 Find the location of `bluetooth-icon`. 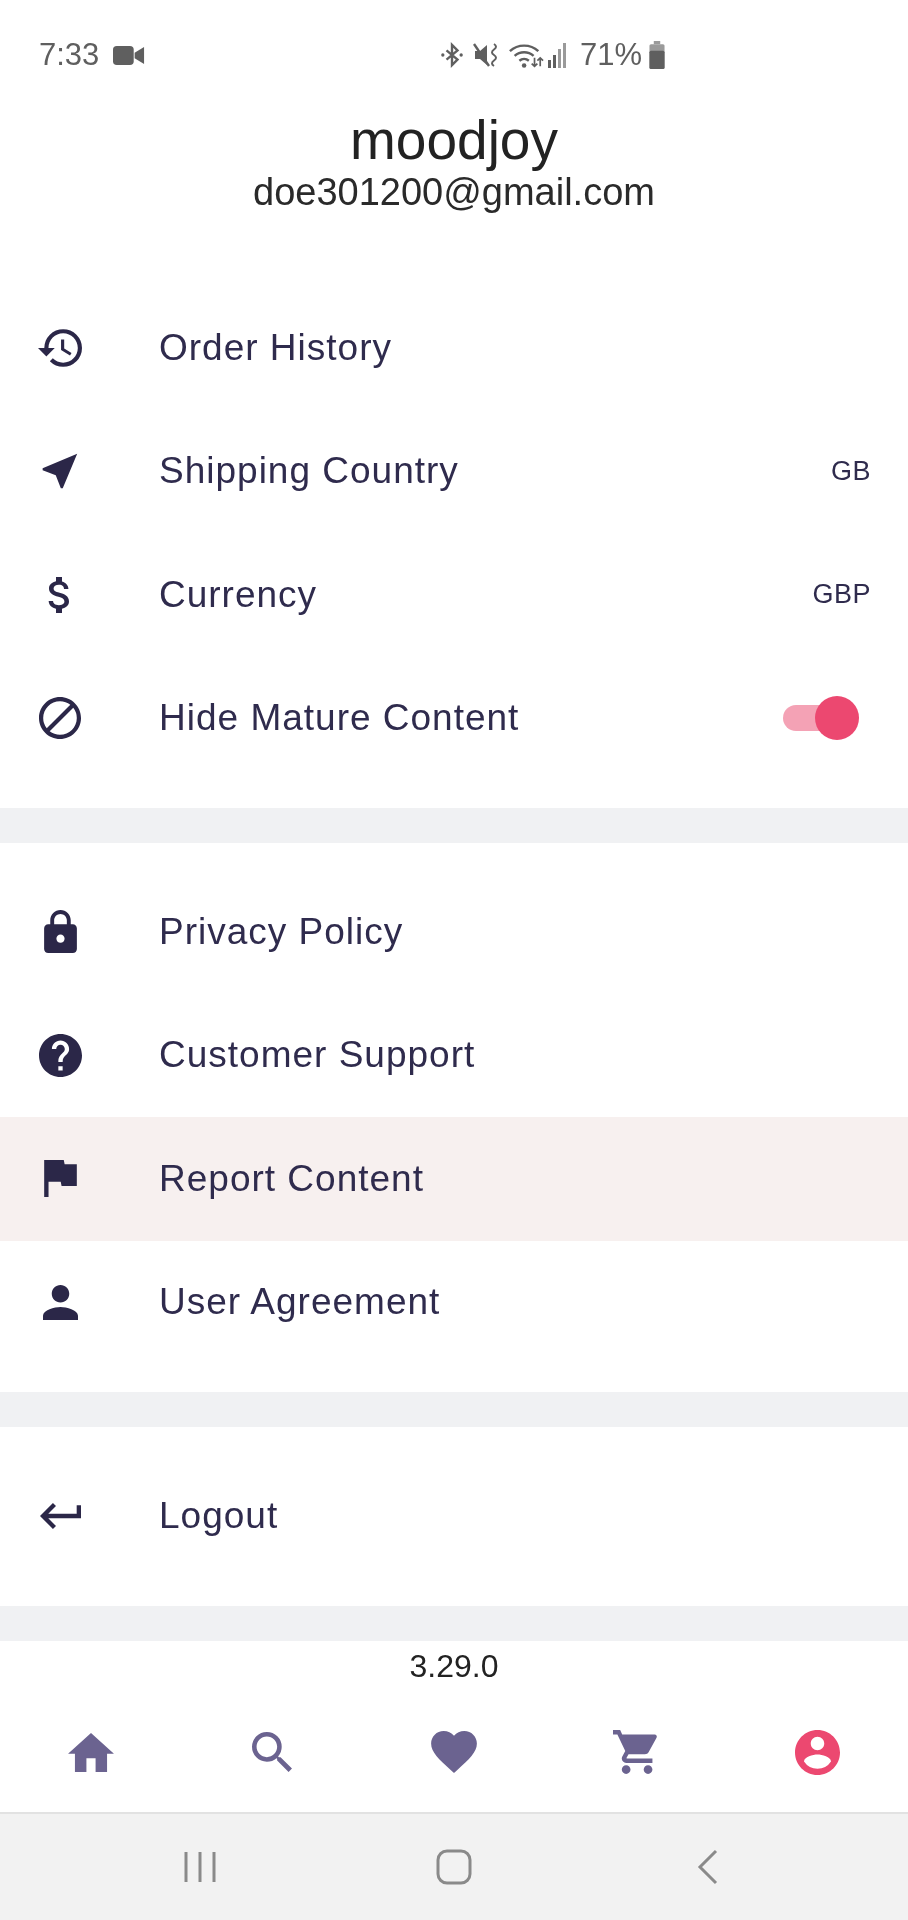

bluetooth-icon is located at coordinates (451, 55).